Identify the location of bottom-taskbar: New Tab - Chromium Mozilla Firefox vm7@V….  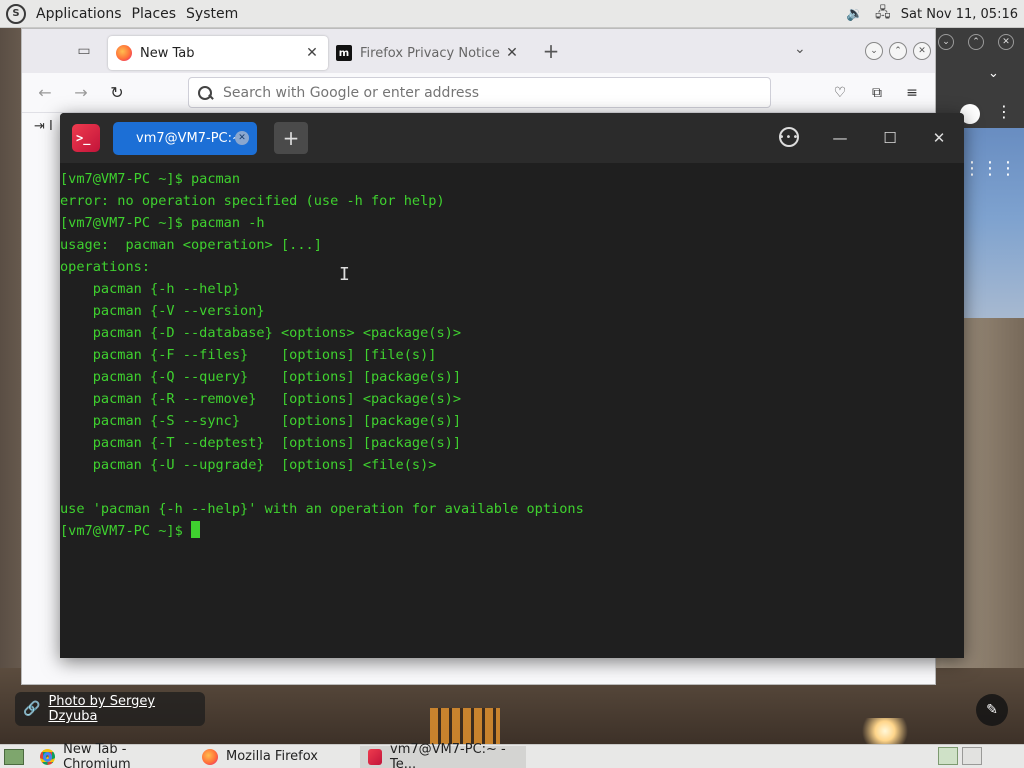
(512, 755).